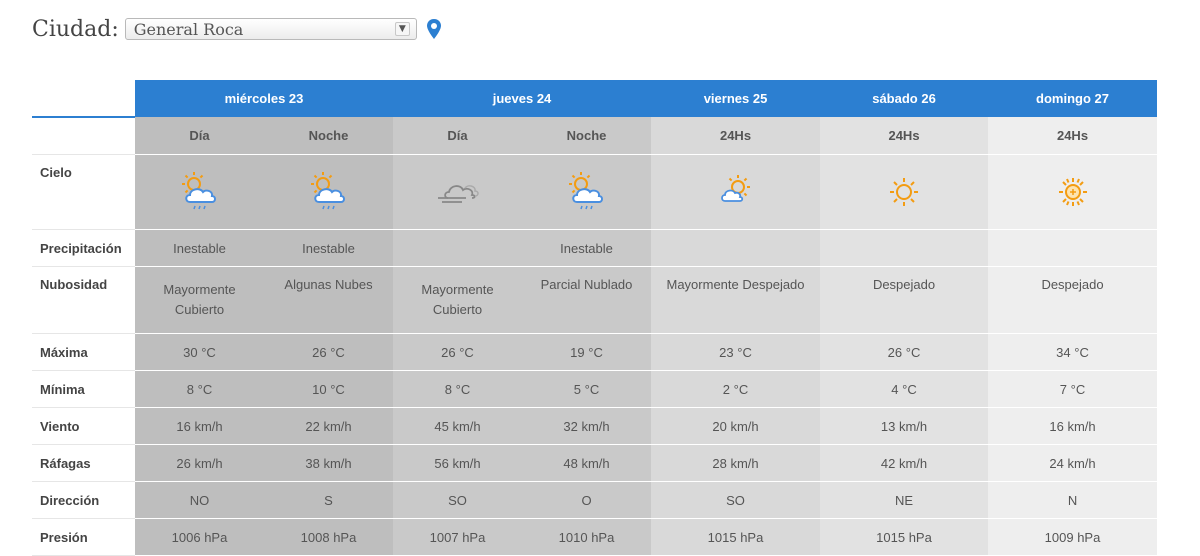  I want to click on pressure-cell: 1006 hPa, so click(199, 537).